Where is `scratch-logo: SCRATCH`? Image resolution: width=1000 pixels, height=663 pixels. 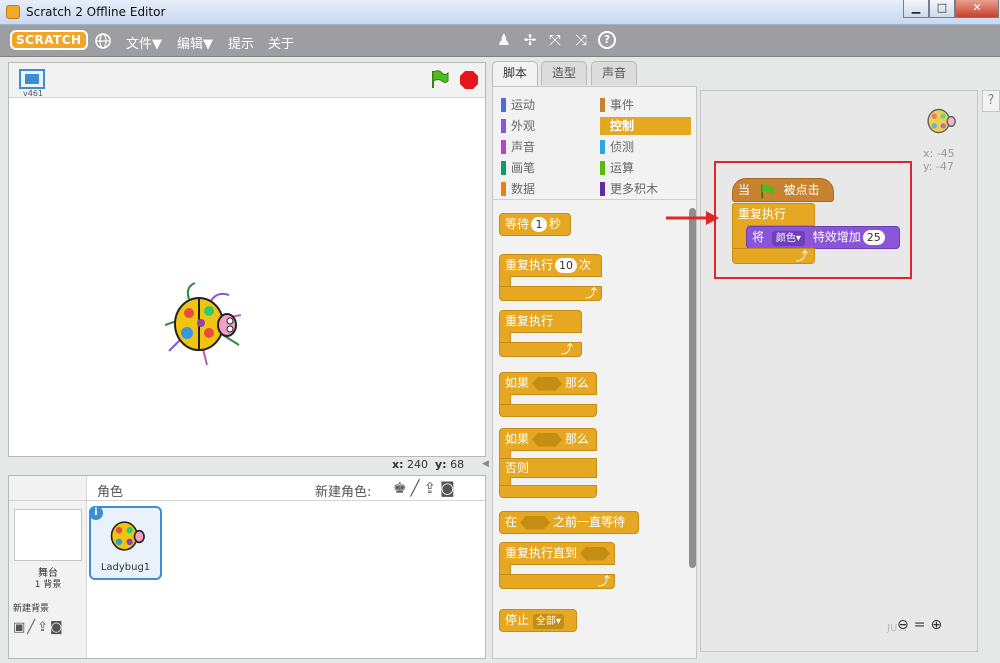 scratch-logo: SCRATCH is located at coordinates (49, 40).